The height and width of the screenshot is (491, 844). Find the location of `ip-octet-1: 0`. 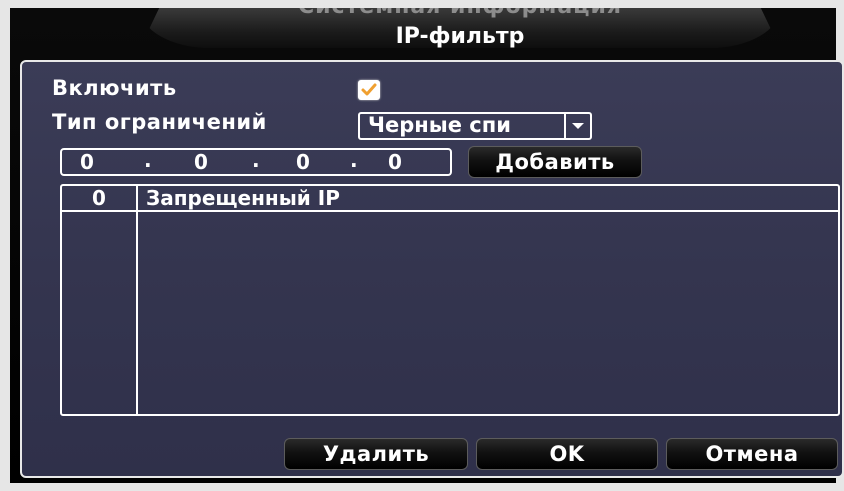

ip-octet-1: 0 is located at coordinates (87, 162).